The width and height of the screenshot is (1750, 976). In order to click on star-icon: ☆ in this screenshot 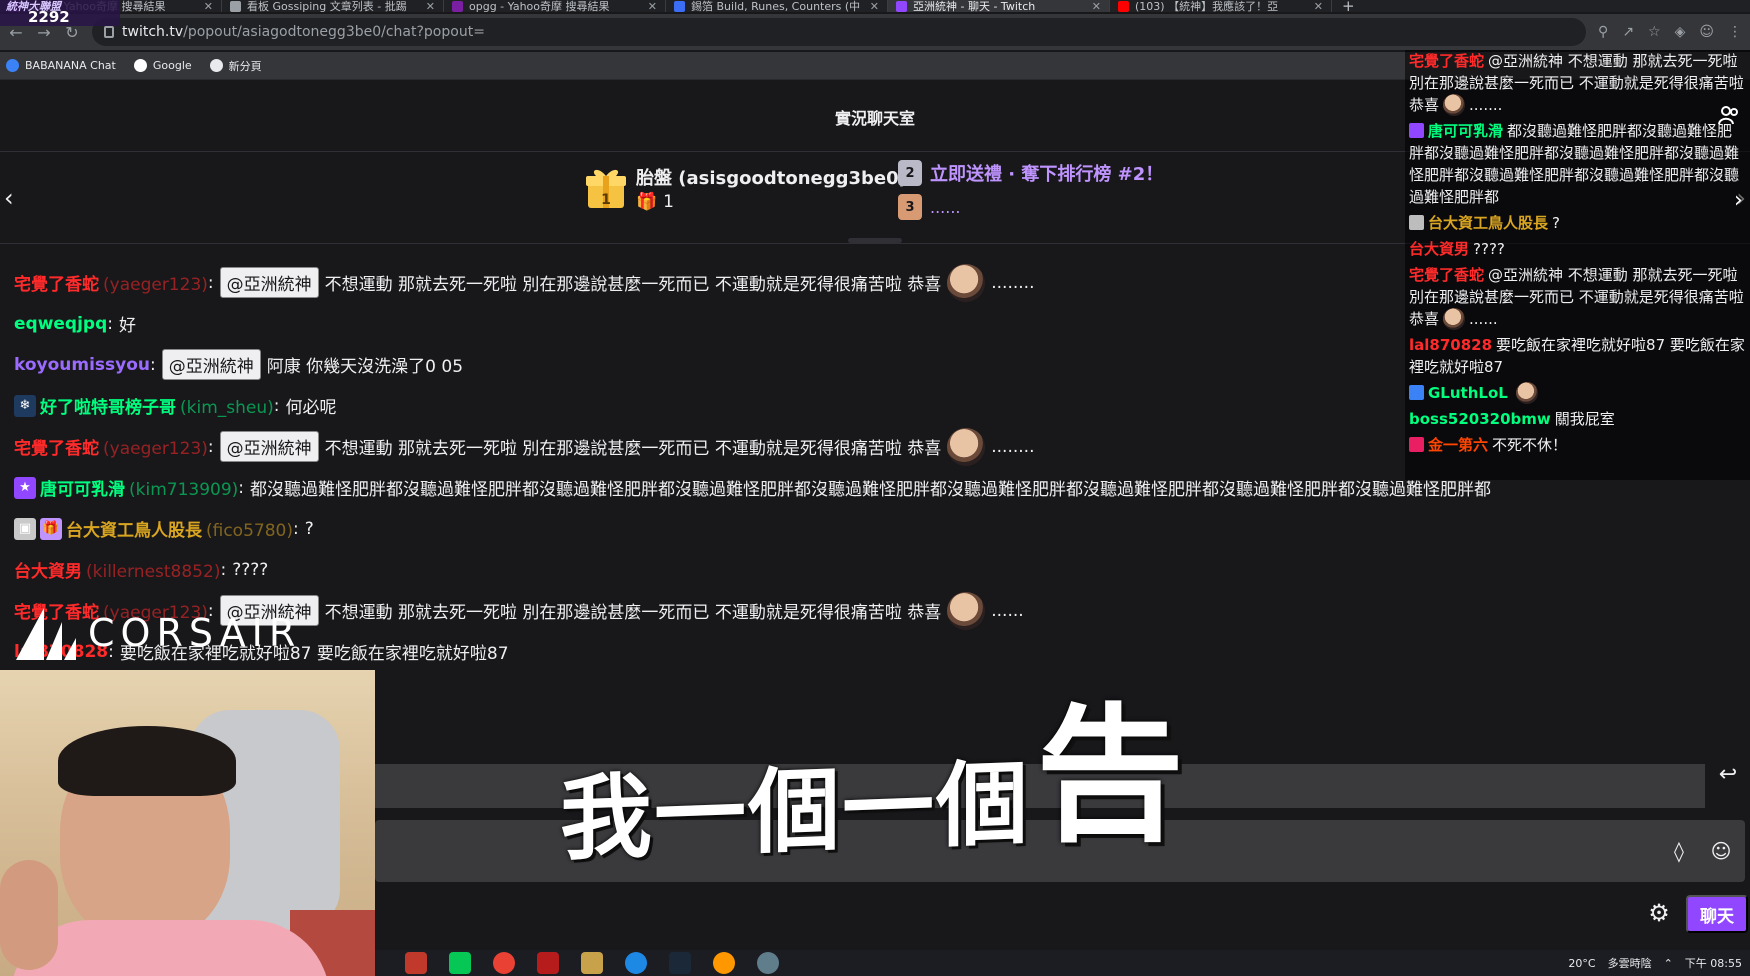, I will do `click(1654, 32)`.